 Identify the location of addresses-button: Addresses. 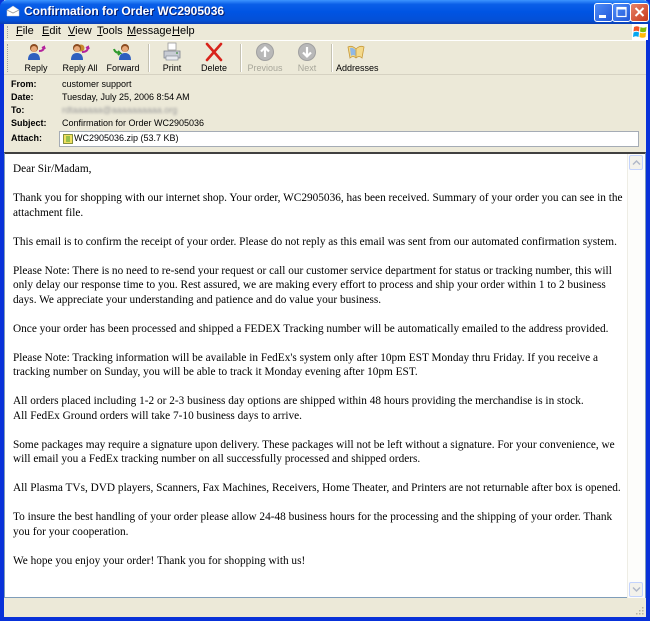
(357, 58).